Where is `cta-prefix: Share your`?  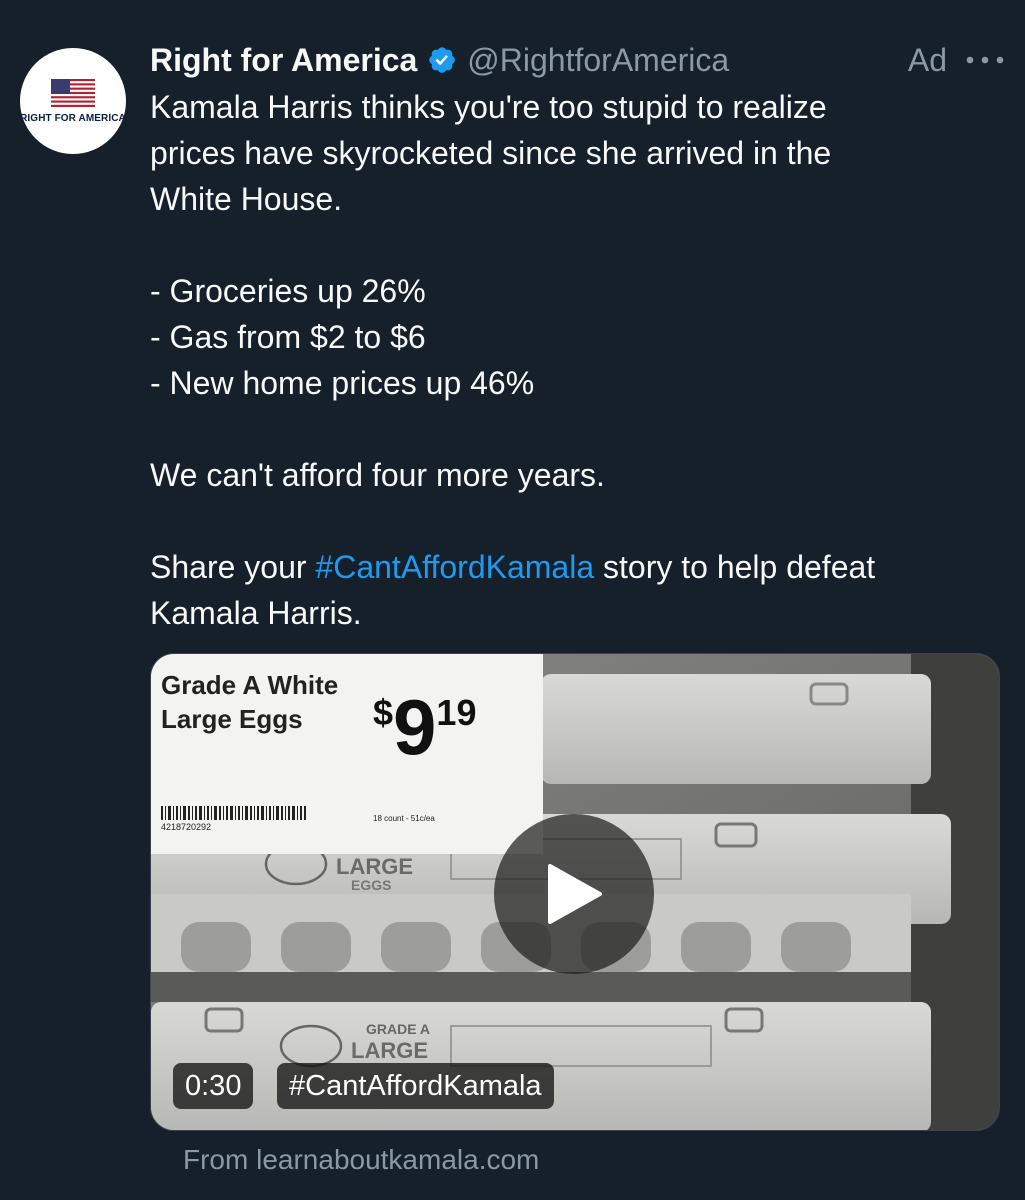
cta-prefix: Share your is located at coordinates (233, 567).